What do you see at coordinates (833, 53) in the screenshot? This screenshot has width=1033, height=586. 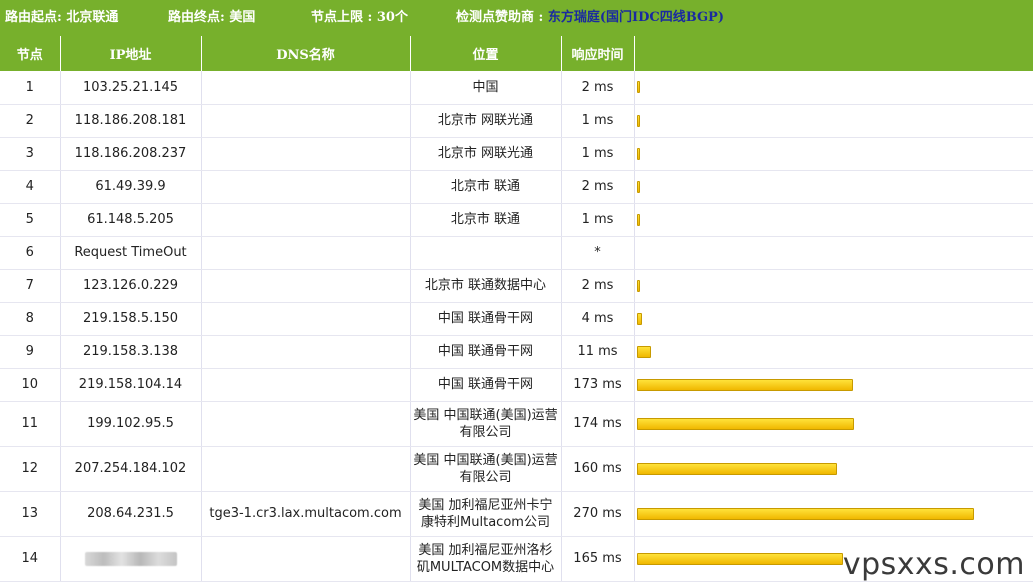 I see `col-header-bar` at bounding box center [833, 53].